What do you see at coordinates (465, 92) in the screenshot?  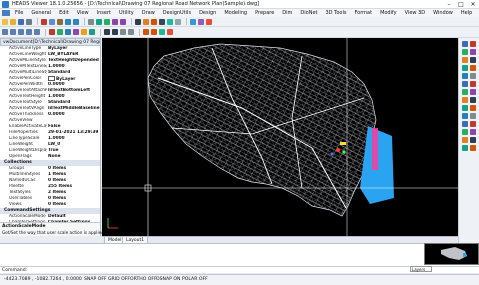 I see `rotate-tool-icon` at bounding box center [465, 92].